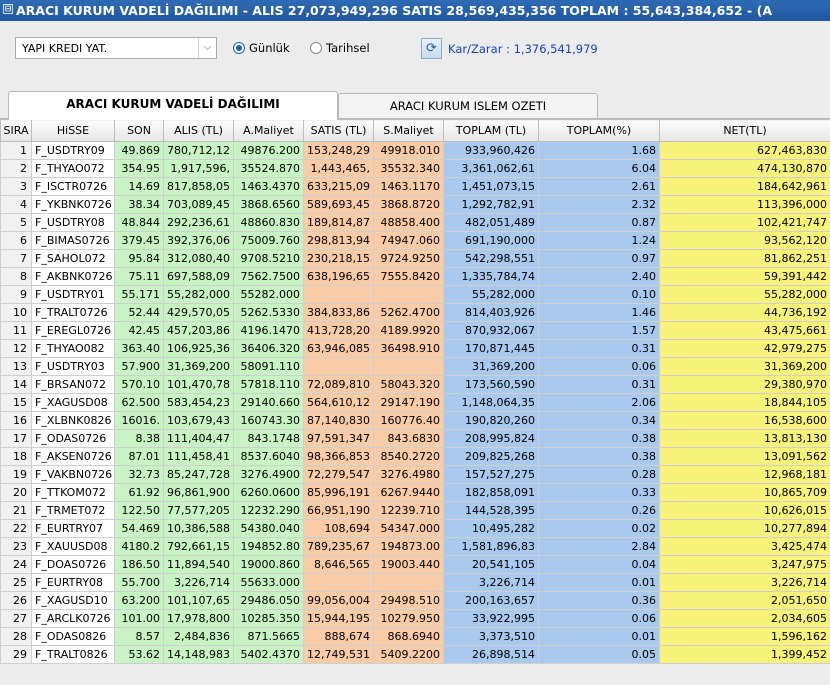 This screenshot has width=830, height=685. Describe the element at coordinates (491, 402) in the screenshot. I see `cell-toplam: 1,148,064,35` at that location.